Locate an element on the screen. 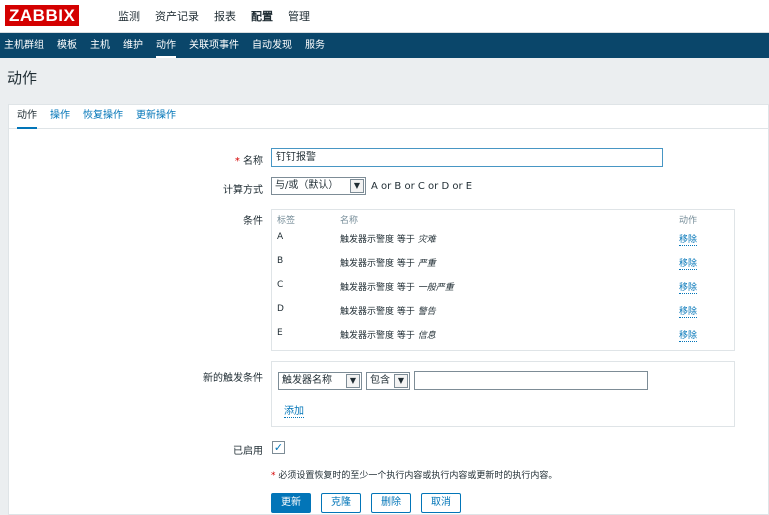 The height and width of the screenshot is (515, 769). new-condition-box: 触发器名称 ▼ 包含 ▼ 添加 is located at coordinates (503, 394).